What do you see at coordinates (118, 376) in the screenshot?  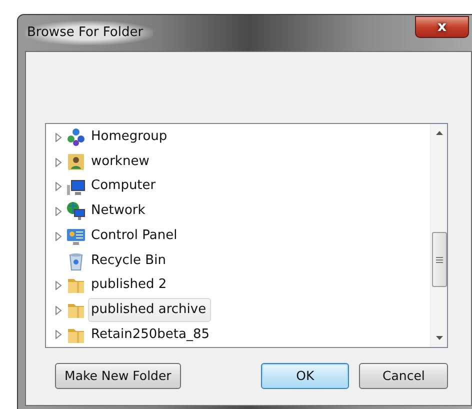 I see `dialog-button: Make New Folder` at bounding box center [118, 376].